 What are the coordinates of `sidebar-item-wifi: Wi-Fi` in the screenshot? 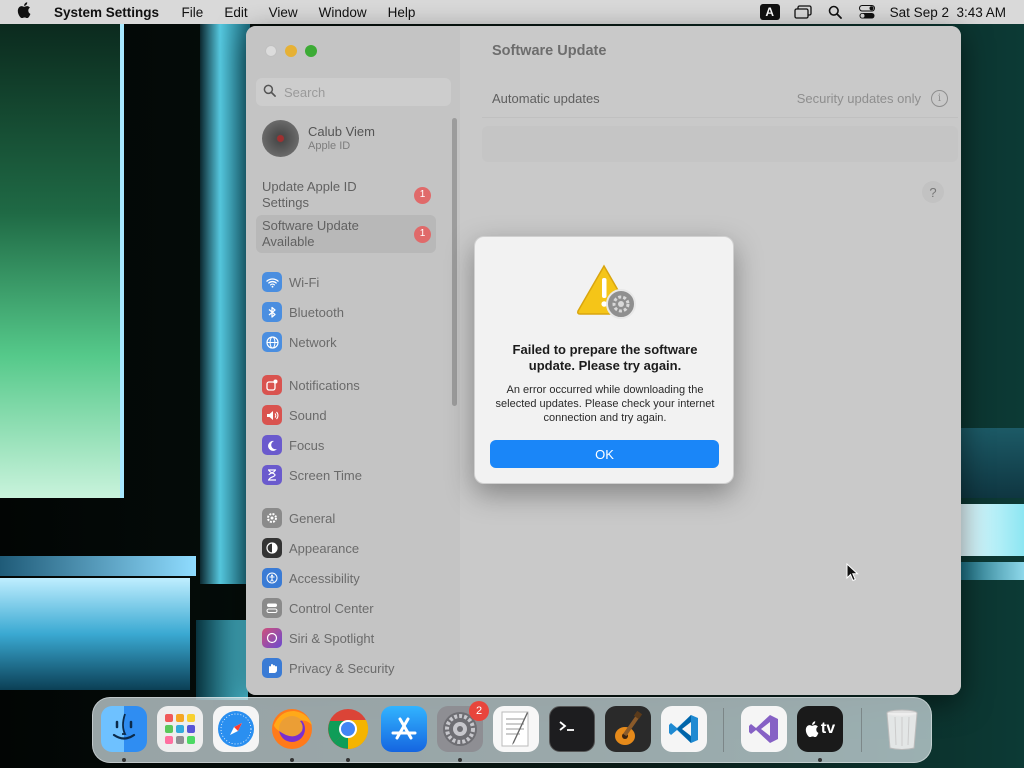 It's located at (290, 282).